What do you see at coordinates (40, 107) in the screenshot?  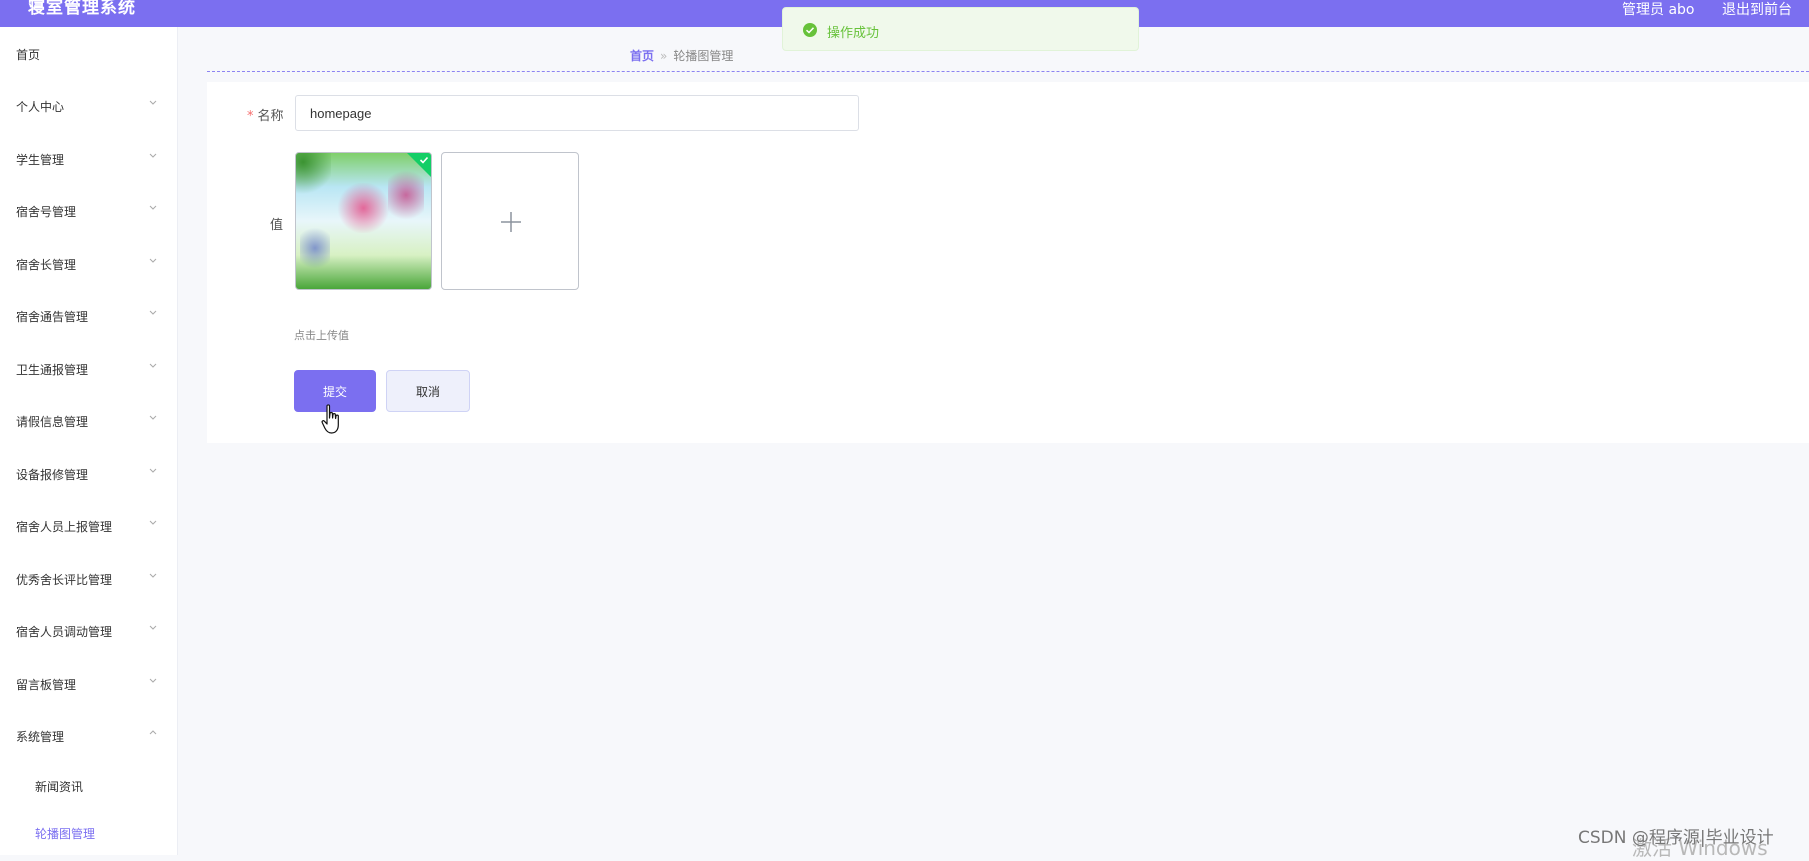 I see `sidebar-item-label: 个人中心` at bounding box center [40, 107].